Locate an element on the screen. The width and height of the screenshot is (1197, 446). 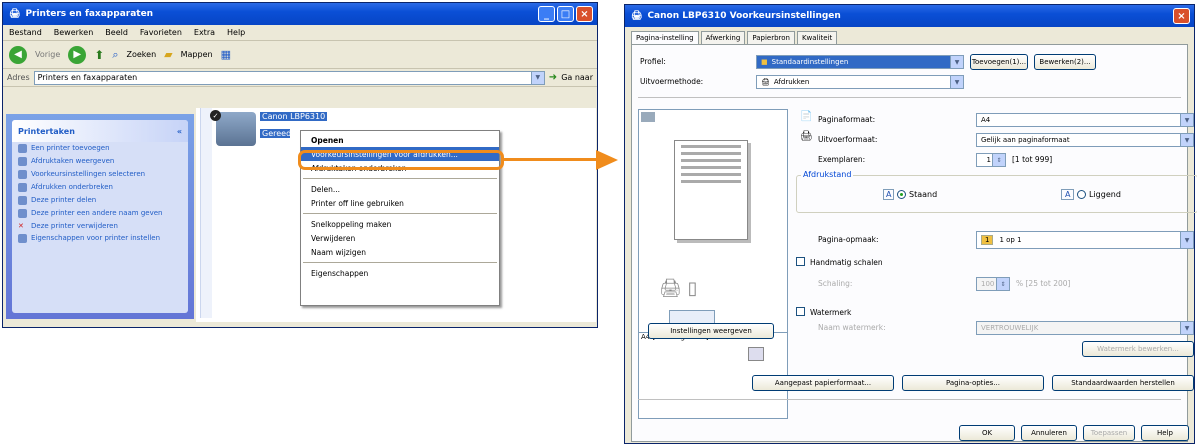
output-method-select: 🖨 Afdrukken ▼ is located at coordinates (860, 82).